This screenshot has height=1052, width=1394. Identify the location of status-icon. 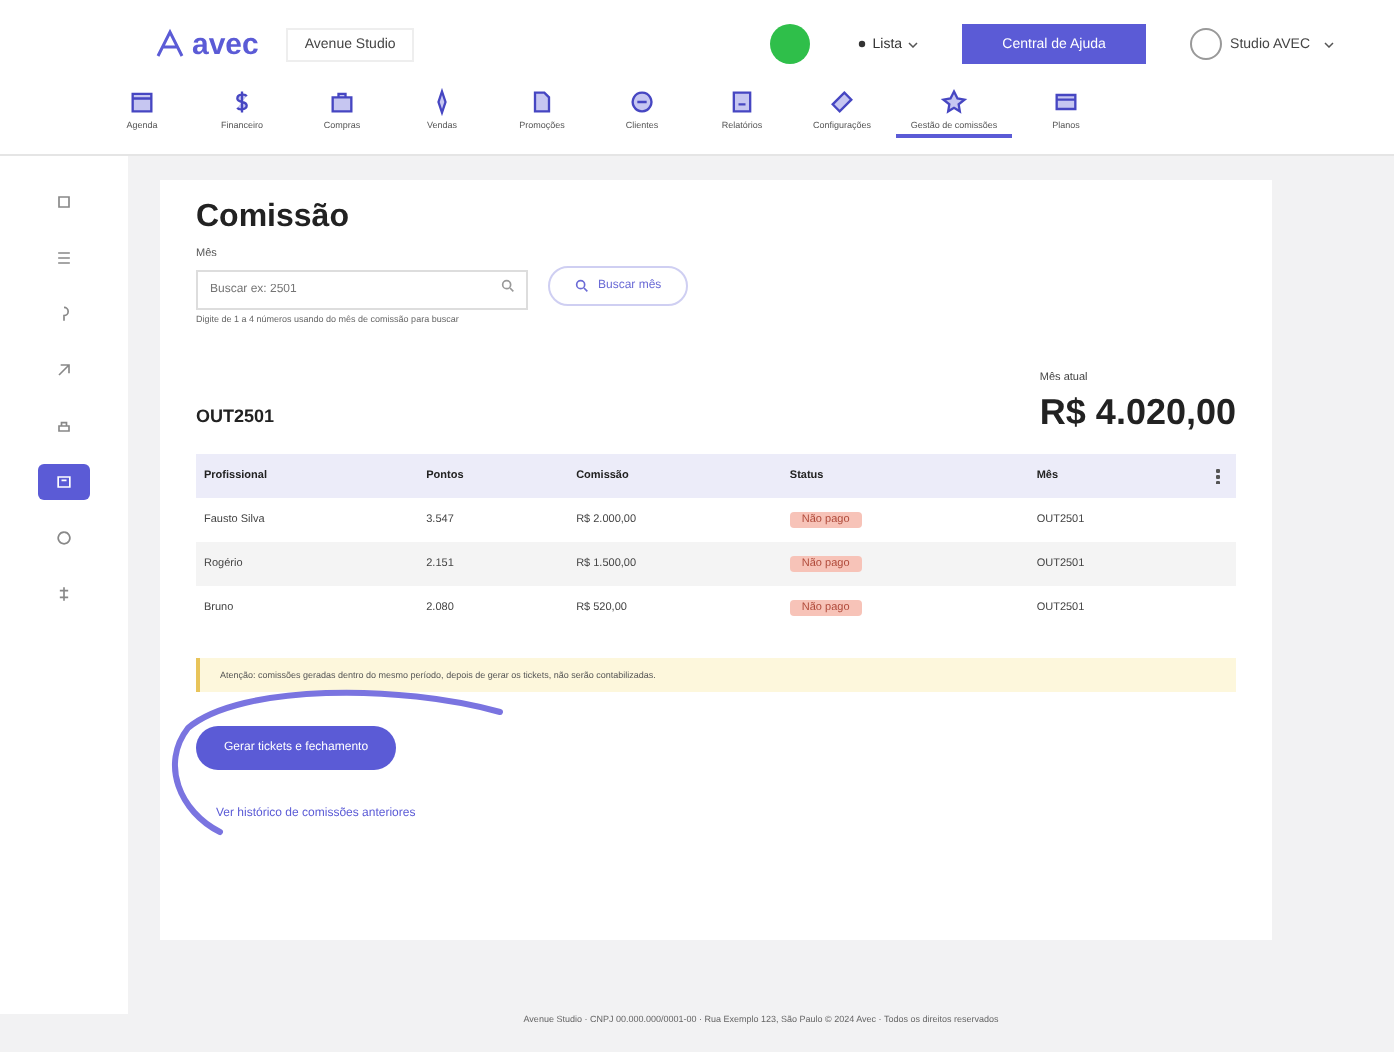
(790, 44).